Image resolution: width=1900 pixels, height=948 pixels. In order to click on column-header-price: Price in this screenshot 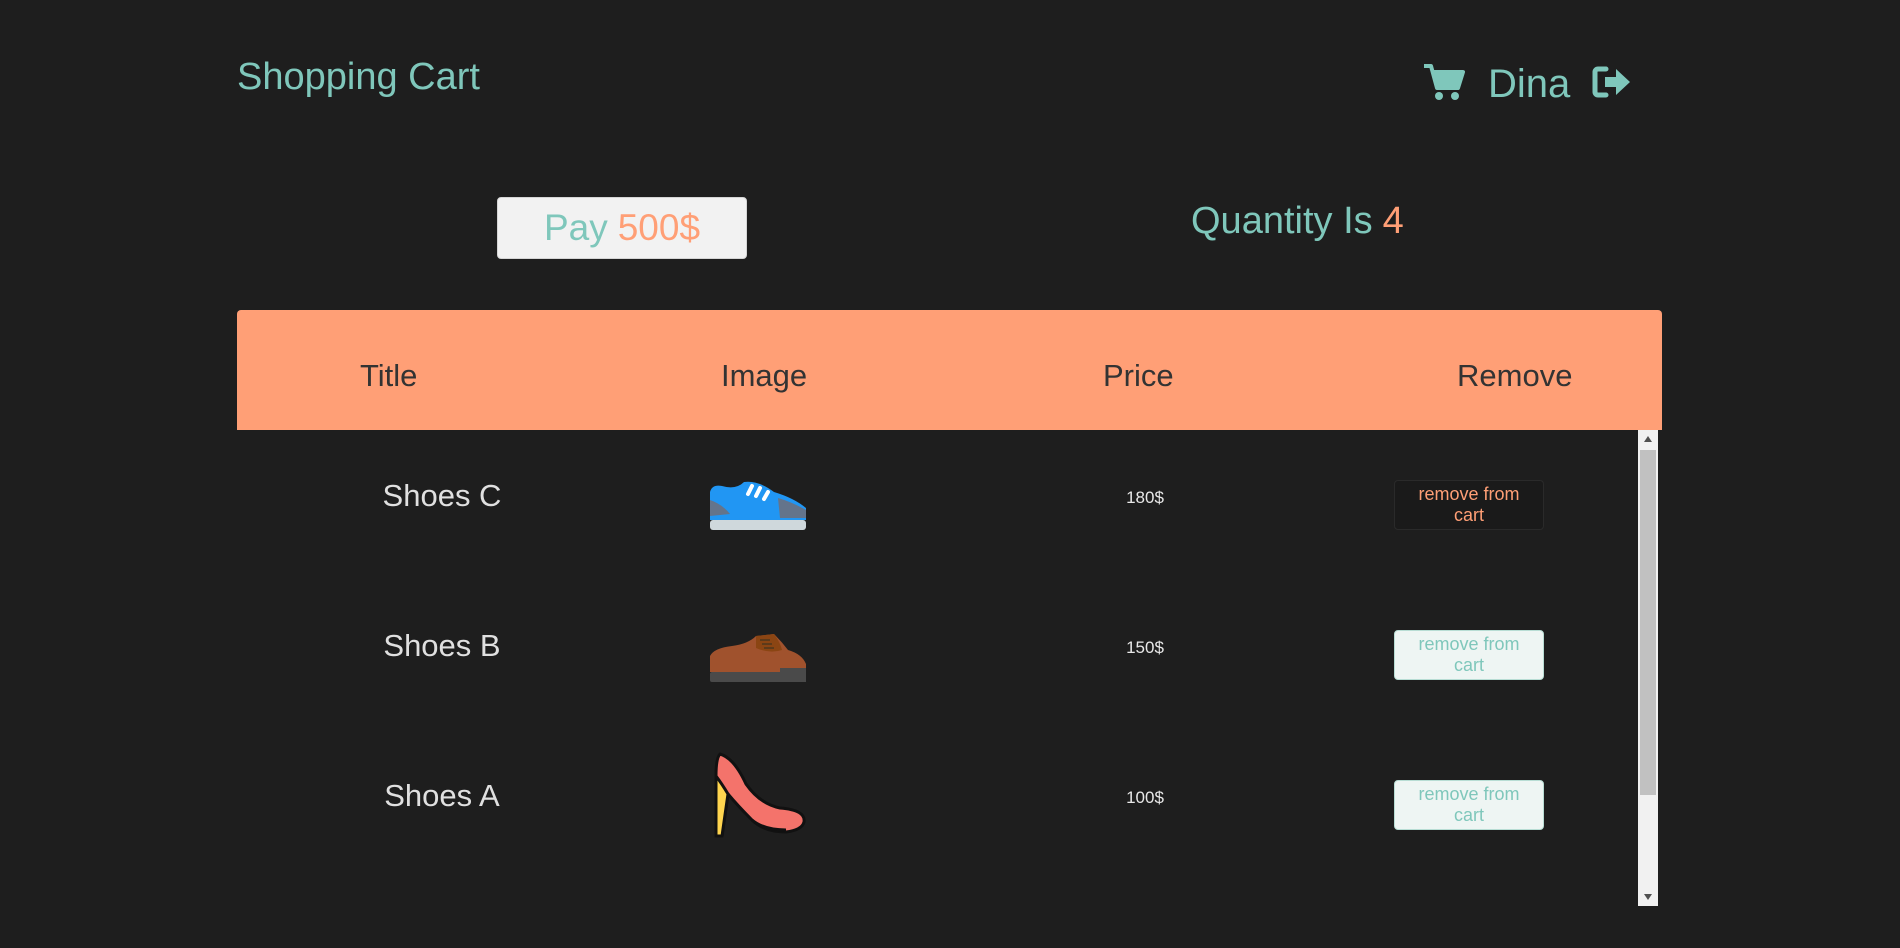, I will do `click(1138, 375)`.